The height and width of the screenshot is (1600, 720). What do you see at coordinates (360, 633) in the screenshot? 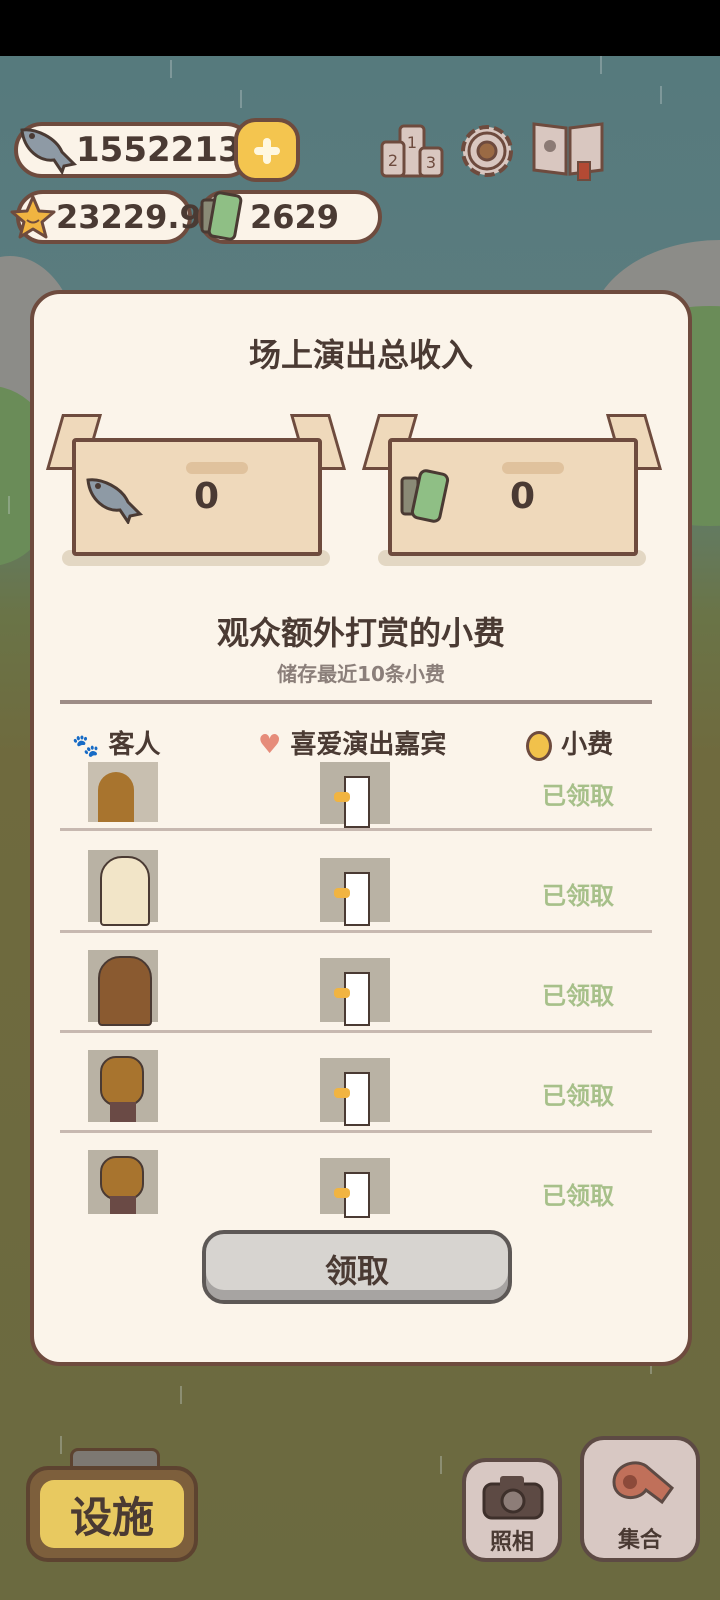
I see `tips-title: 观众额外打赏的小费` at bounding box center [360, 633].